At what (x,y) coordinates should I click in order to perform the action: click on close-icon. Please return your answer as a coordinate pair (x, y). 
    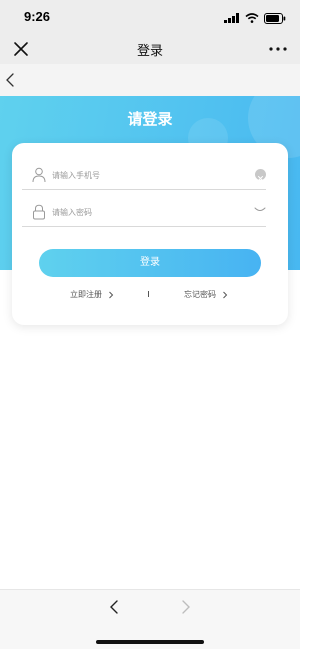
    Looking at the image, I should click on (21, 49).